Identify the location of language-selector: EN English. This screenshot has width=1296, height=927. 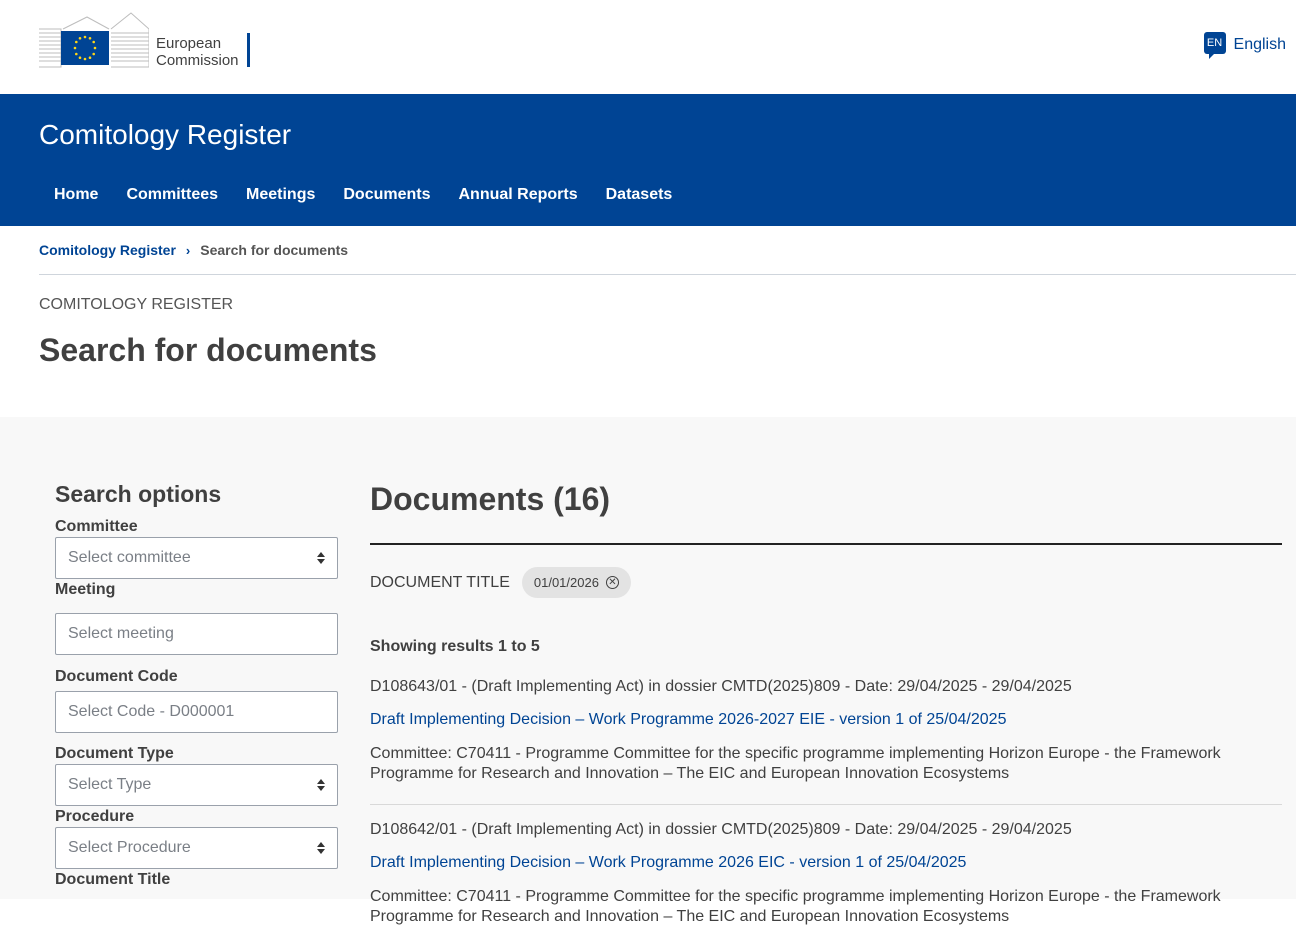
(1244, 45).